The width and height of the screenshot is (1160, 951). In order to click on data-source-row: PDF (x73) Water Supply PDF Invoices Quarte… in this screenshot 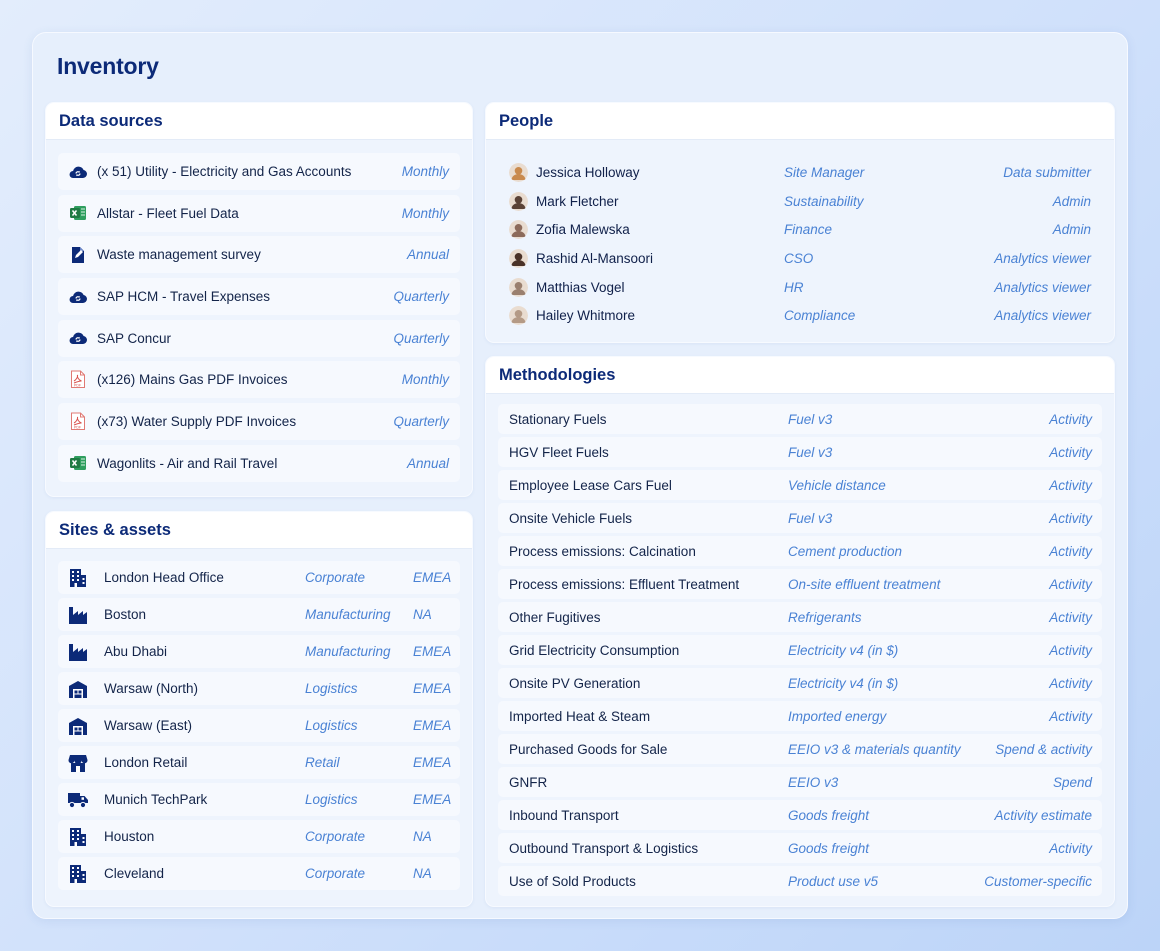, I will do `click(259, 422)`.